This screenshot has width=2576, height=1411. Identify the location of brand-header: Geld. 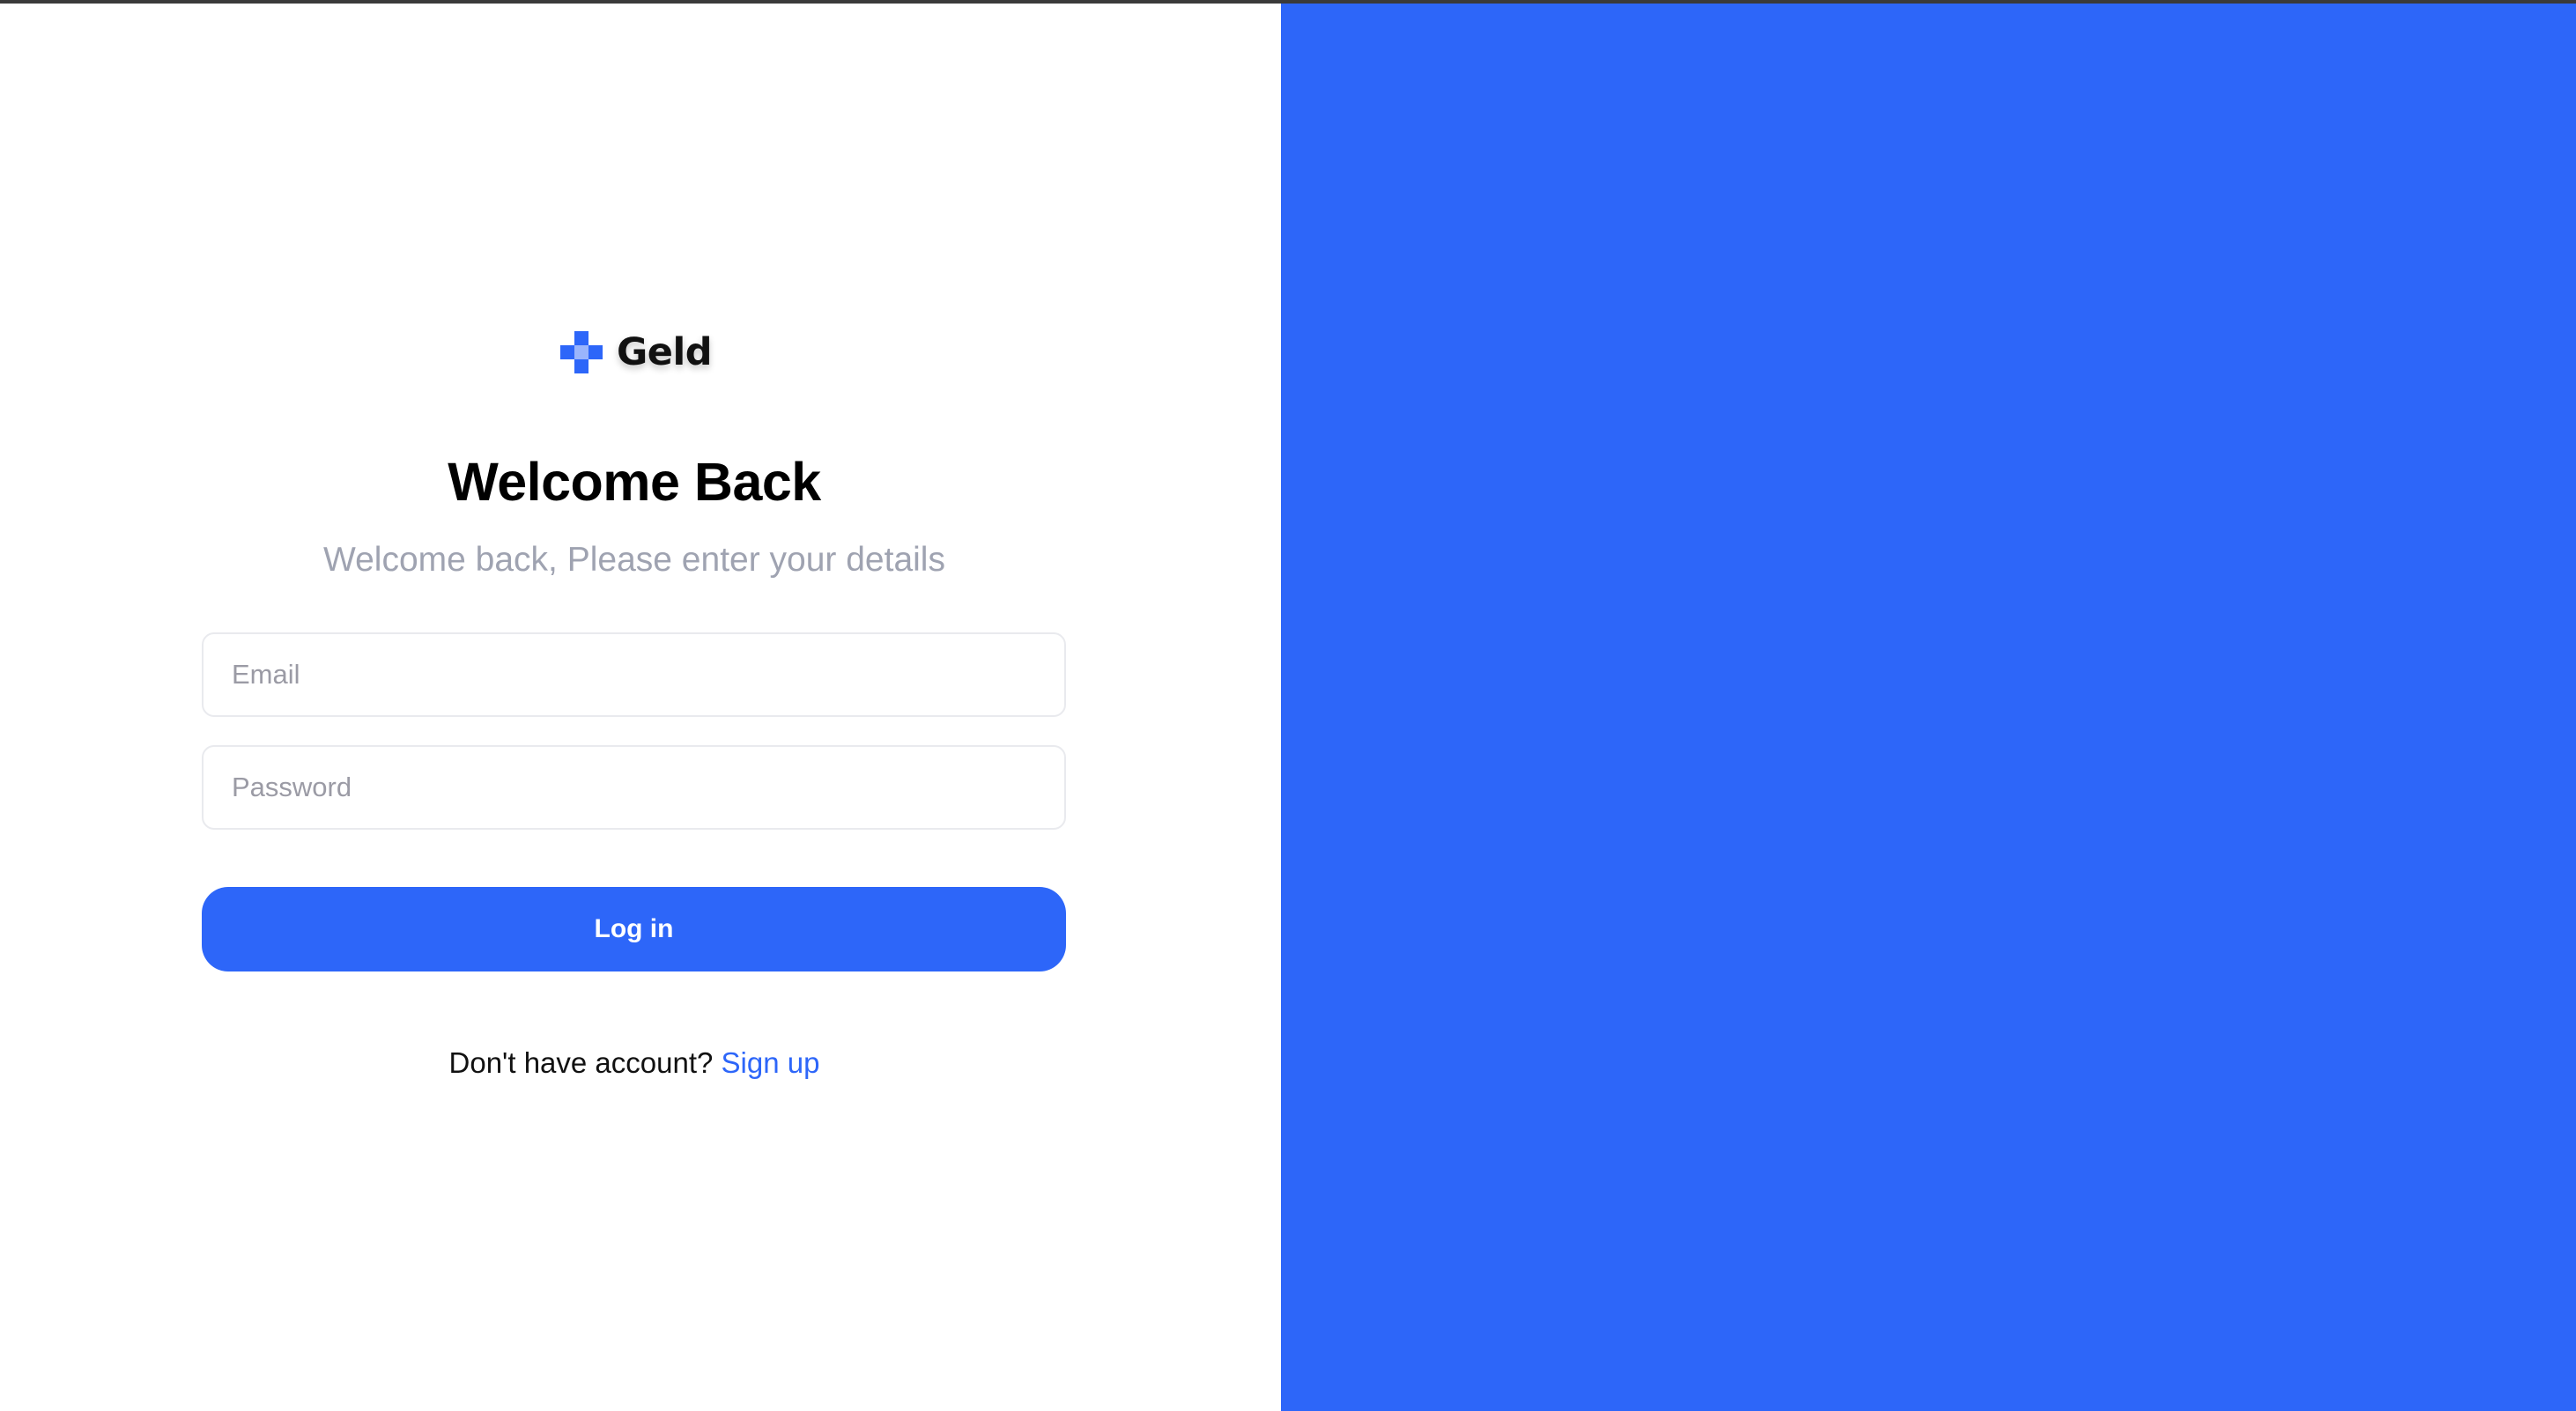
(636, 352).